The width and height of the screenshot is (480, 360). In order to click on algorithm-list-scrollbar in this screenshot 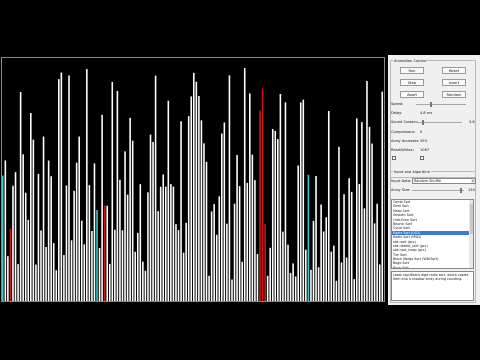, I will do `click(471, 234)`.